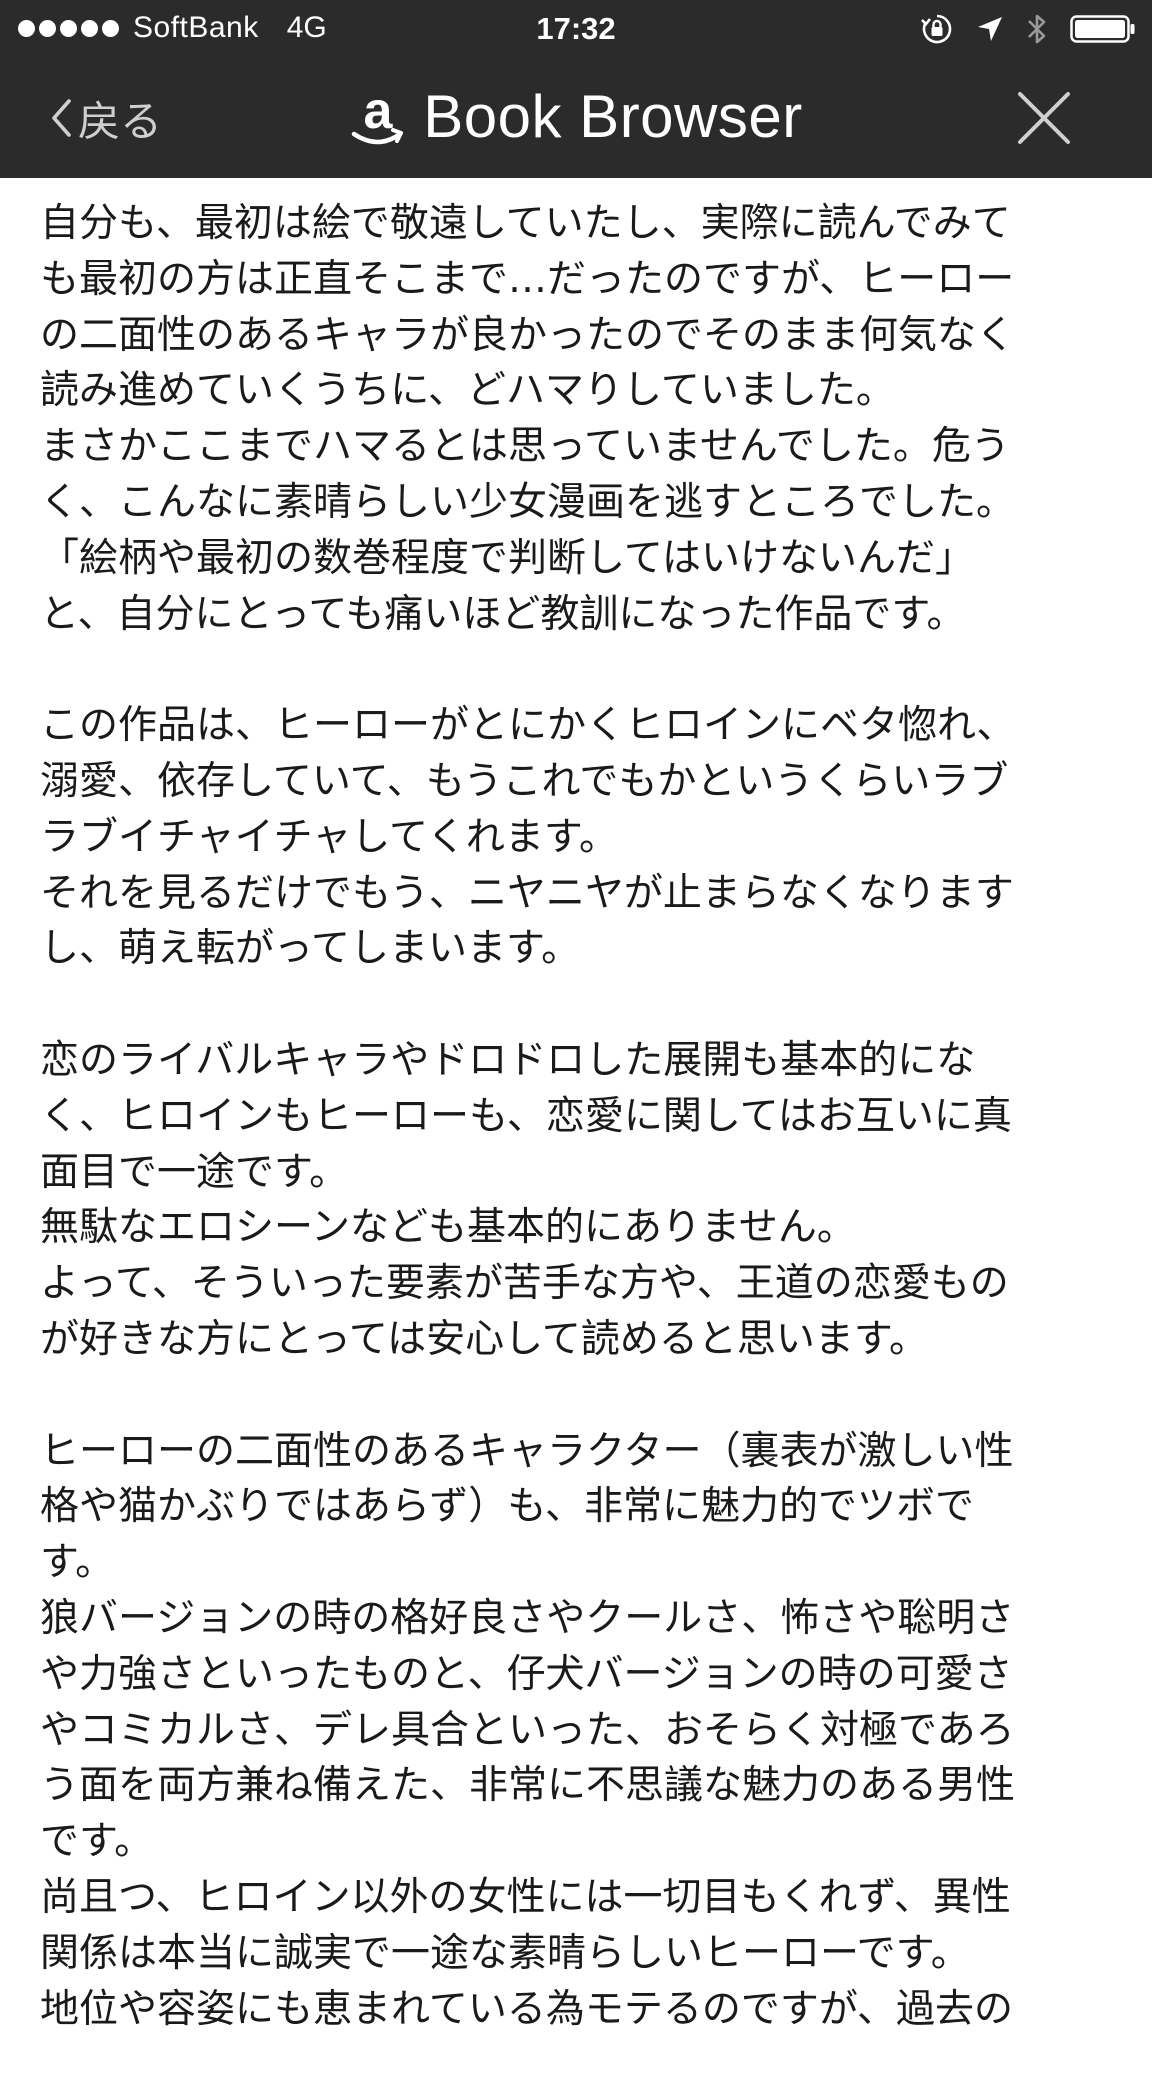 Image resolution: width=1152 pixels, height=2093 pixels. I want to click on orientation-lock-icon, so click(936, 29).